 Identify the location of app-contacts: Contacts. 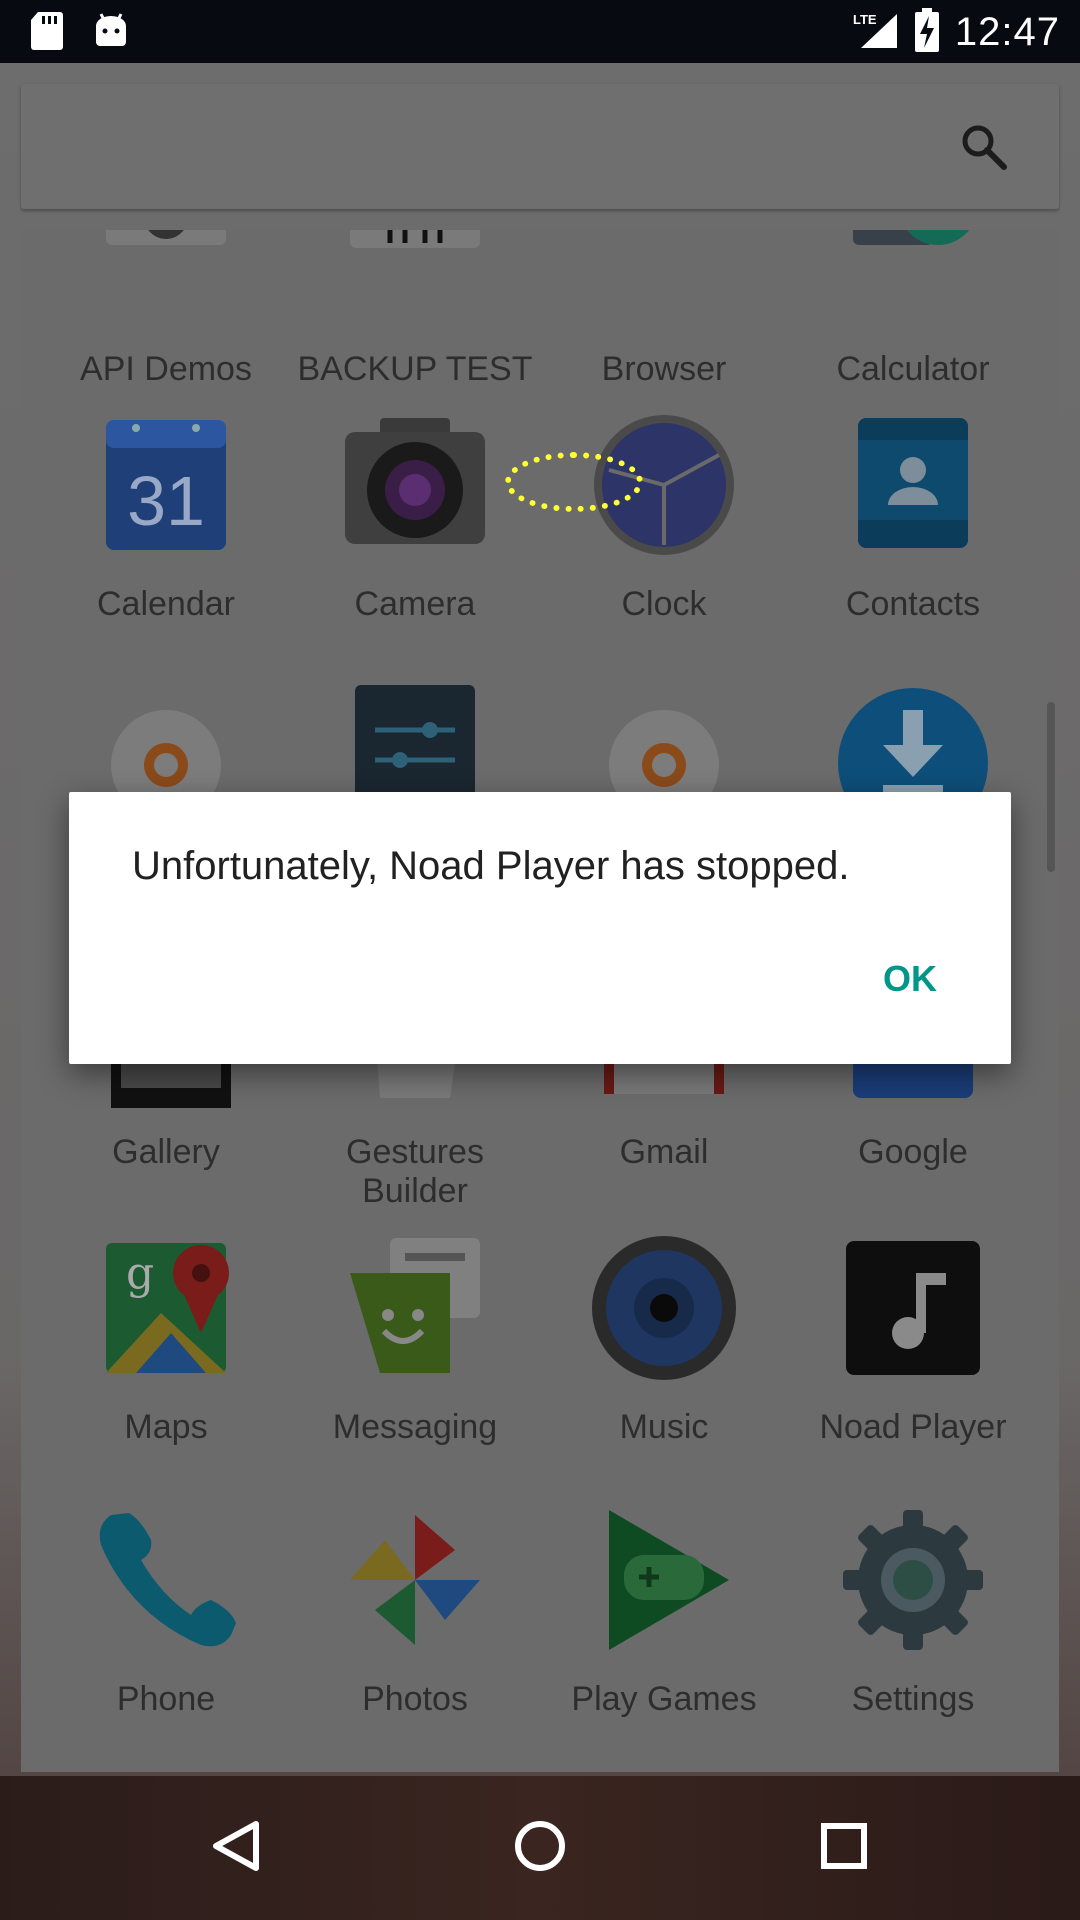
(913, 540).